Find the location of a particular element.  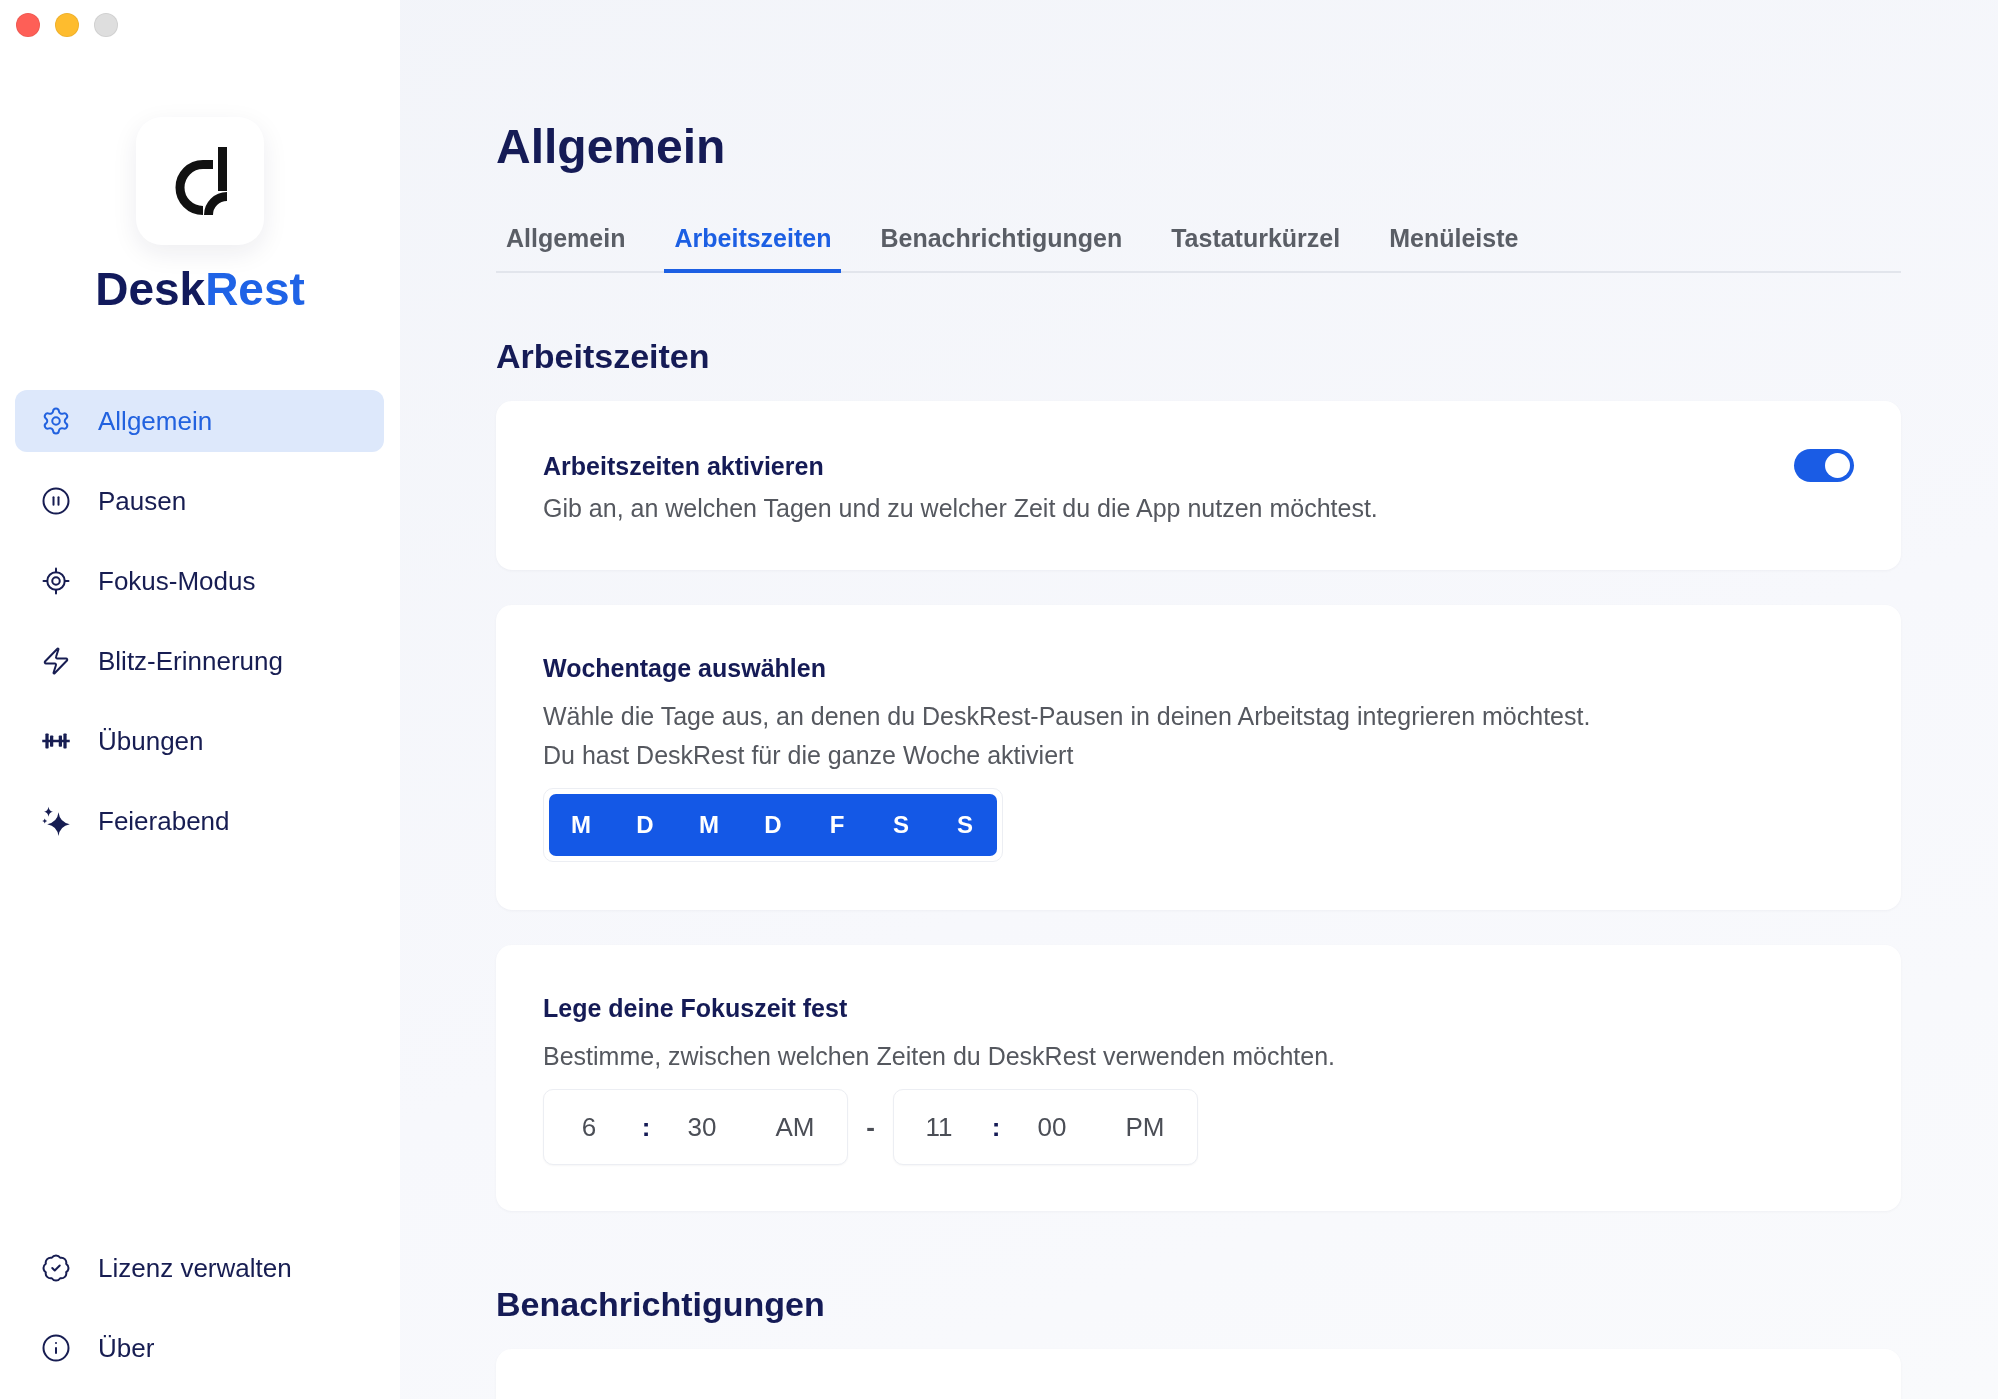

card-description: Du hast DeskRest für die ganze Woche aktiviert is located at coordinates (808, 755).